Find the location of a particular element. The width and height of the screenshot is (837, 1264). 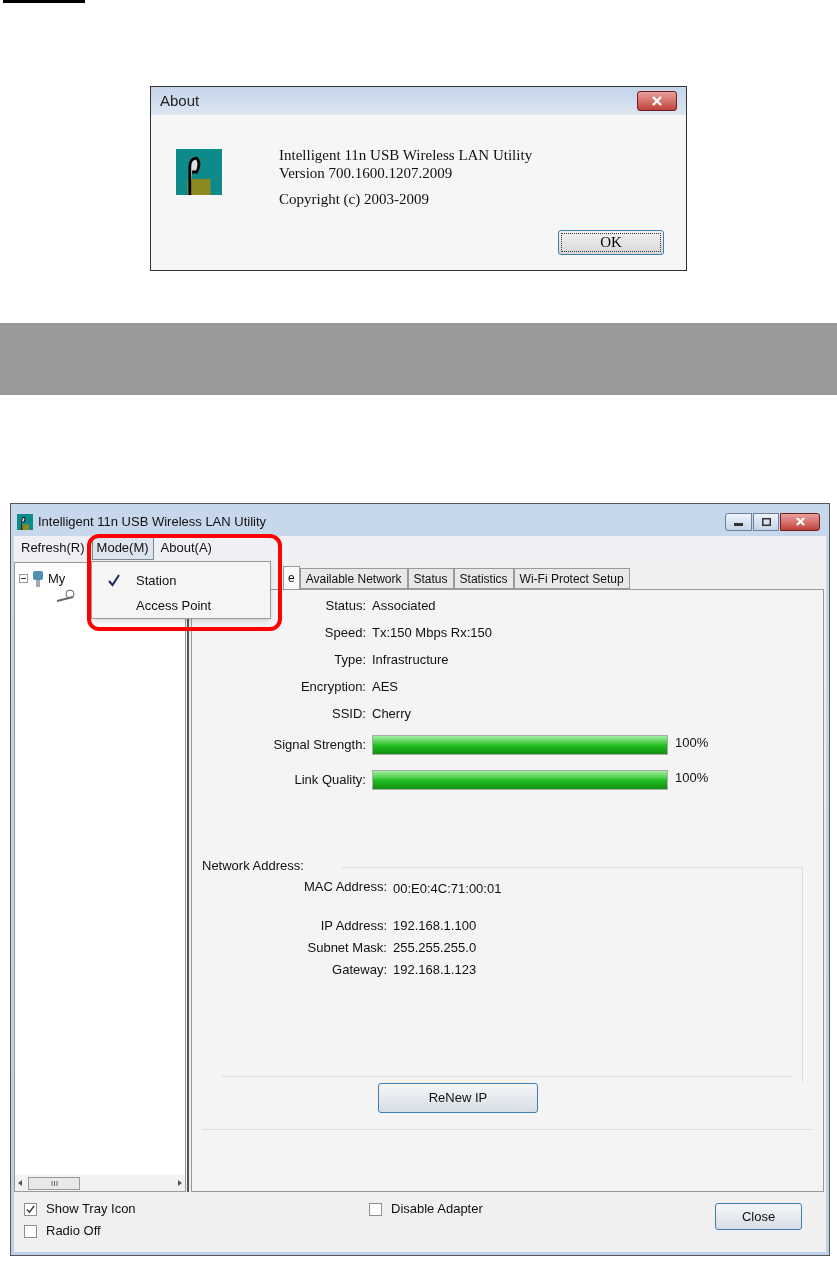

field-label: Type: is located at coordinates (349, 660).